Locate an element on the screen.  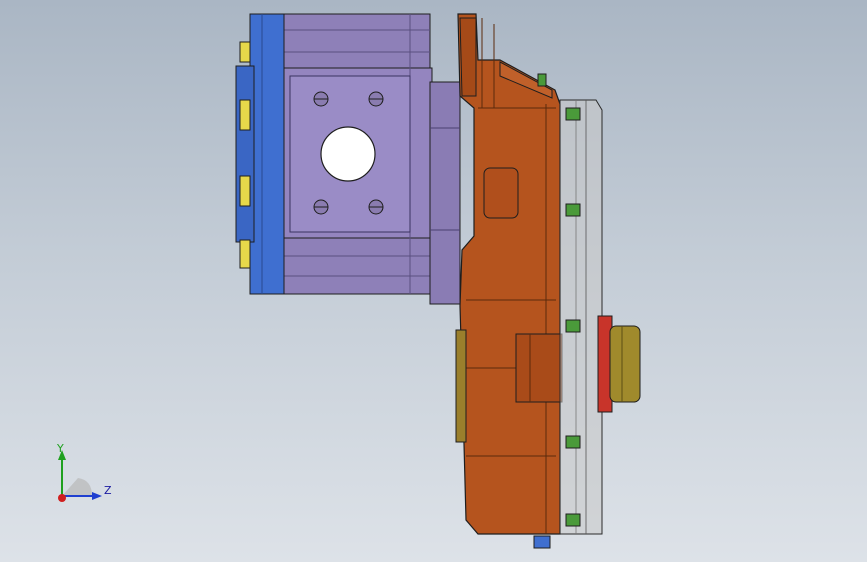
triad-xz-plane is located at coordinates (77, 487).